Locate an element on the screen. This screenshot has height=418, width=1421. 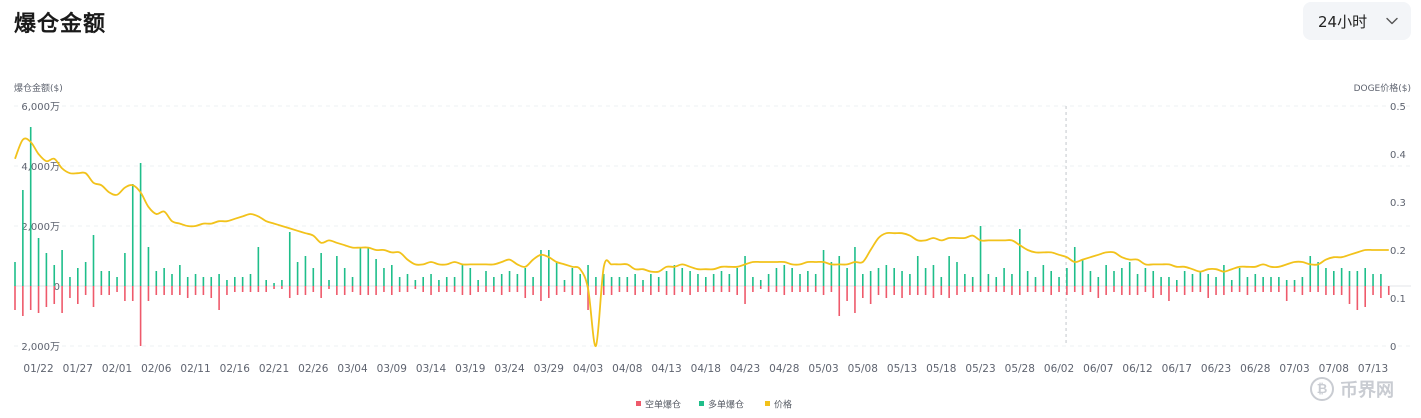
x-tick-label: 02/06 is located at coordinates (156, 369).